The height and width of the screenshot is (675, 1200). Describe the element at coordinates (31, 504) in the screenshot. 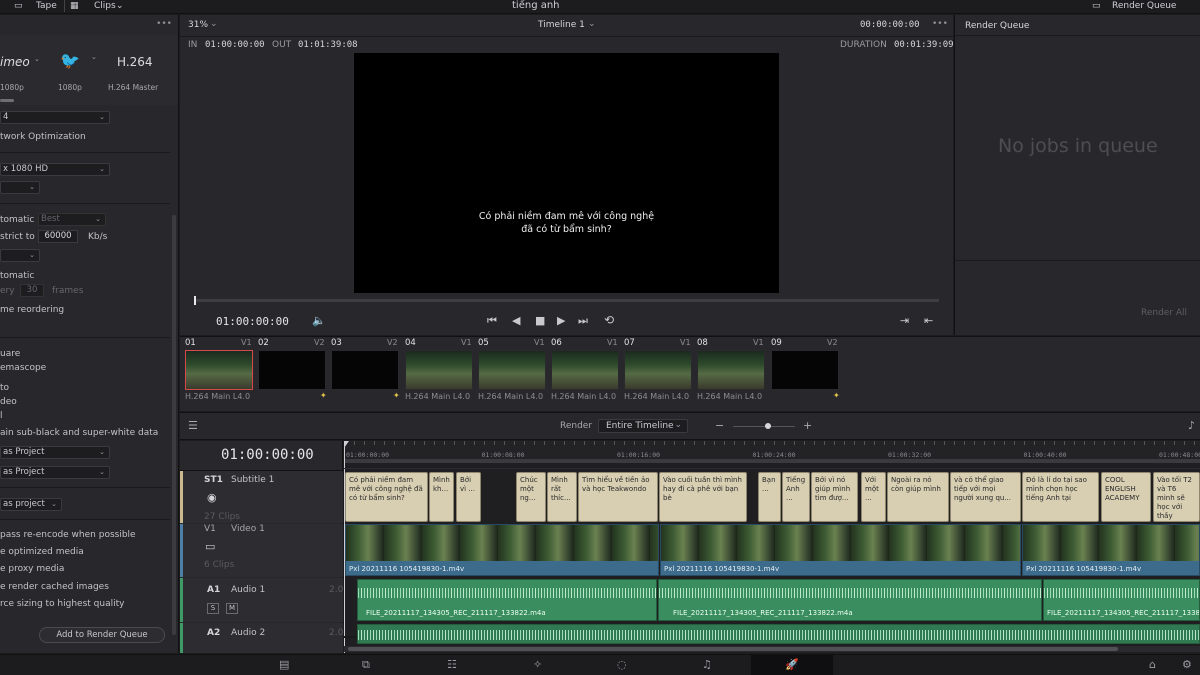

I see `audio-select: as project ⌄` at that location.